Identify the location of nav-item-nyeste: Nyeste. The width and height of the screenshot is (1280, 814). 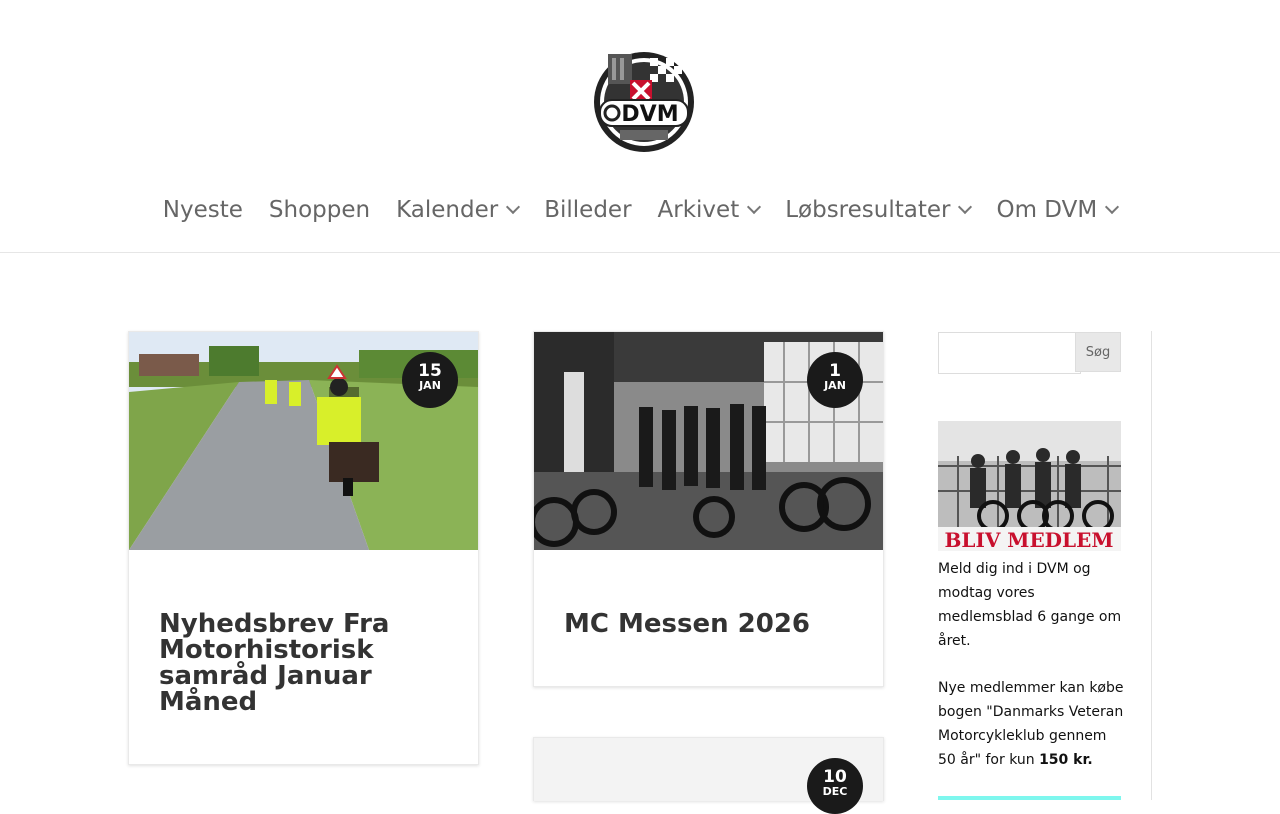
(203, 210).